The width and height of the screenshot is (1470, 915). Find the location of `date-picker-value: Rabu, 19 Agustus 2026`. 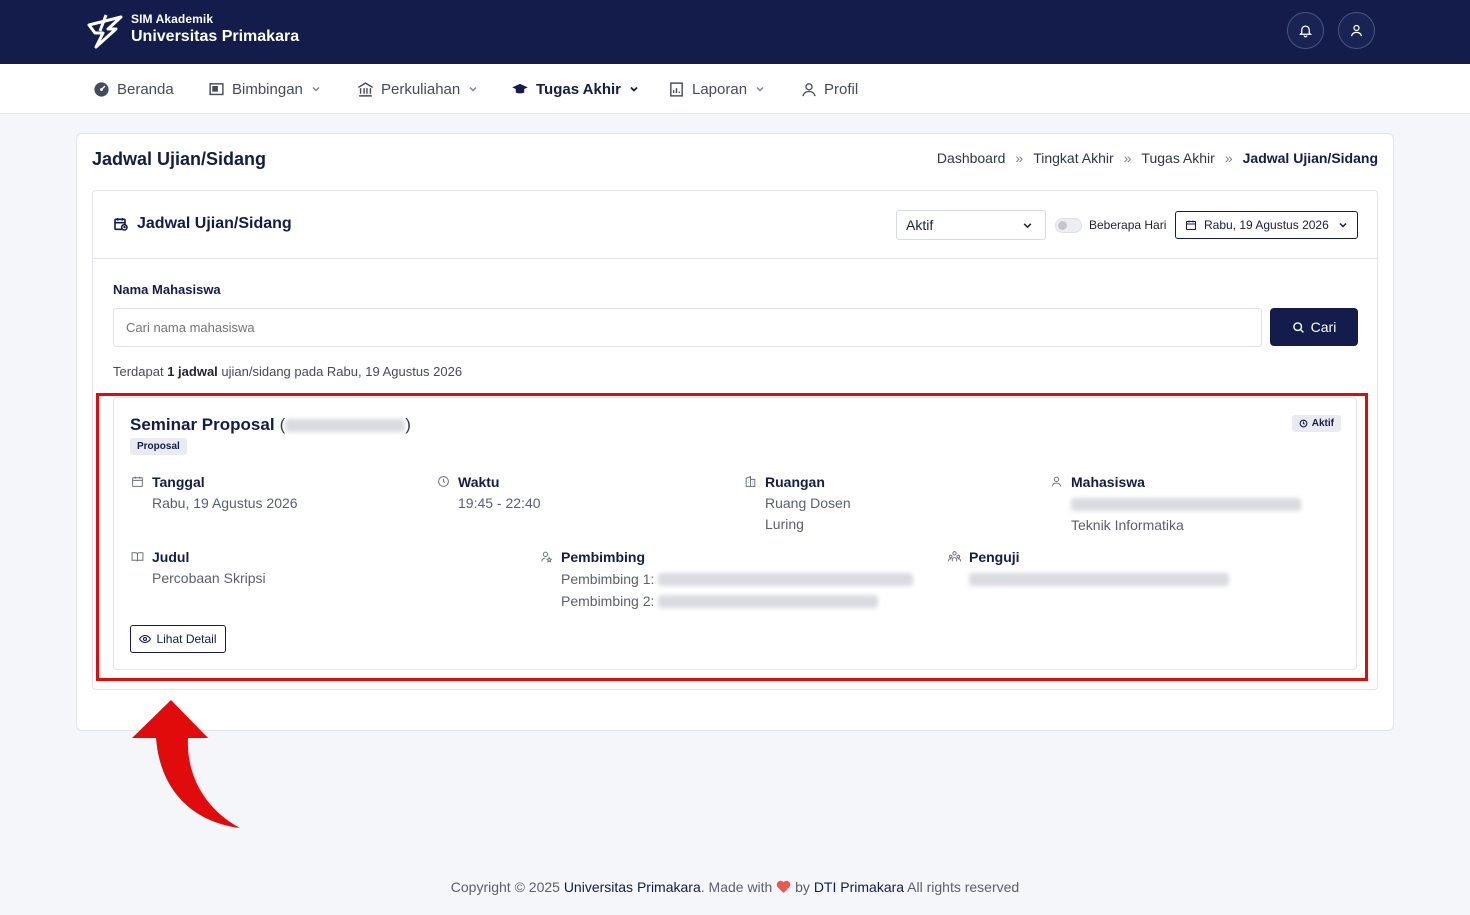

date-picker-value: Rabu, 19 Agustus 2026 is located at coordinates (1266, 225).